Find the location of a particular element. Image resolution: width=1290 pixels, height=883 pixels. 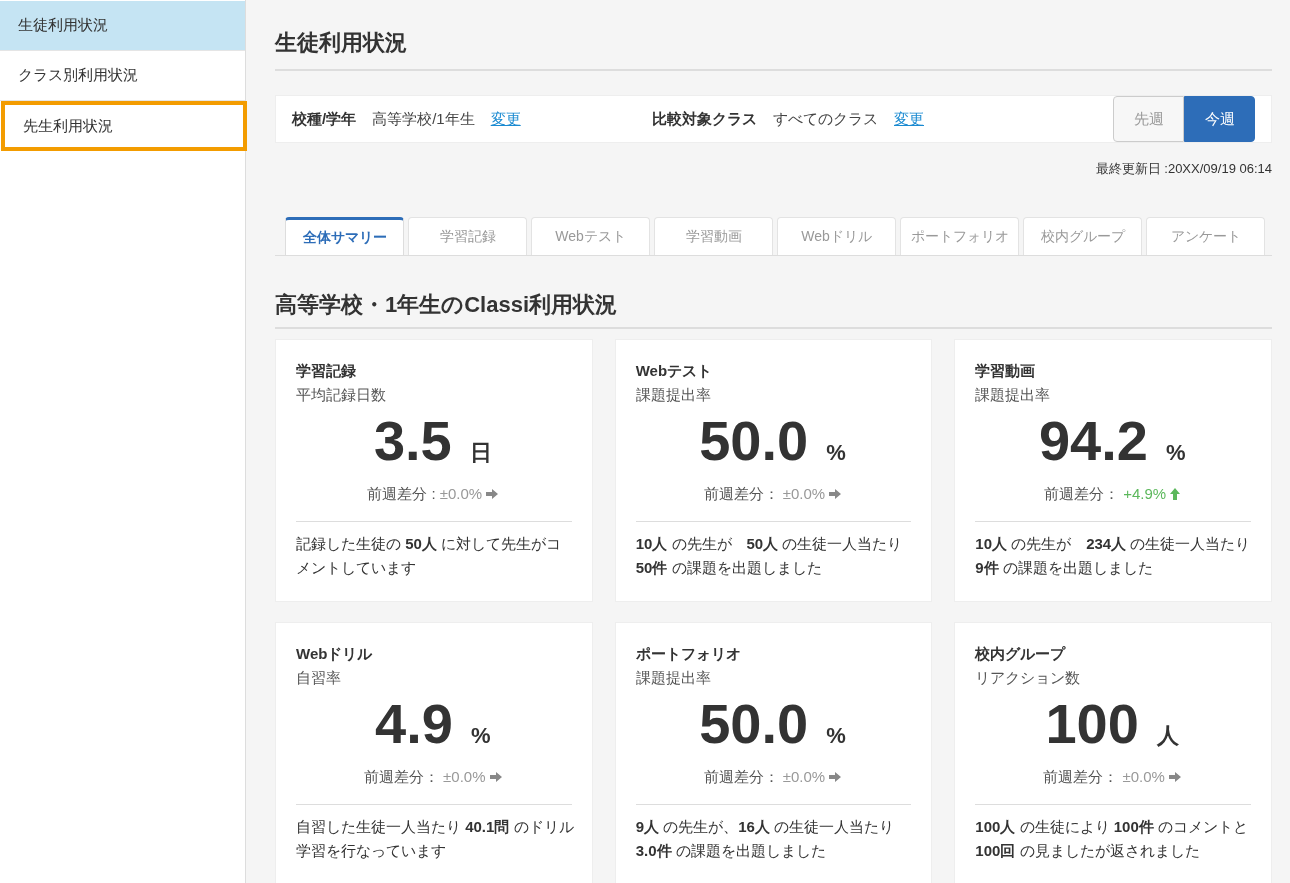

tab: 学習記録 is located at coordinates (467, 235).